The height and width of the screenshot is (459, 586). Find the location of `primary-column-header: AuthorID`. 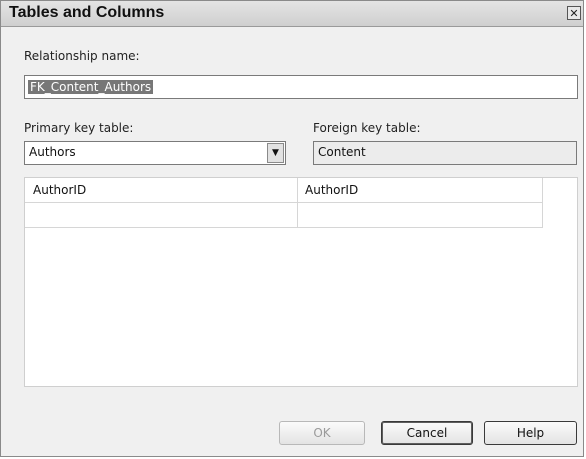

primary-column-header: AuthorID is located at coordinates (161, 190).